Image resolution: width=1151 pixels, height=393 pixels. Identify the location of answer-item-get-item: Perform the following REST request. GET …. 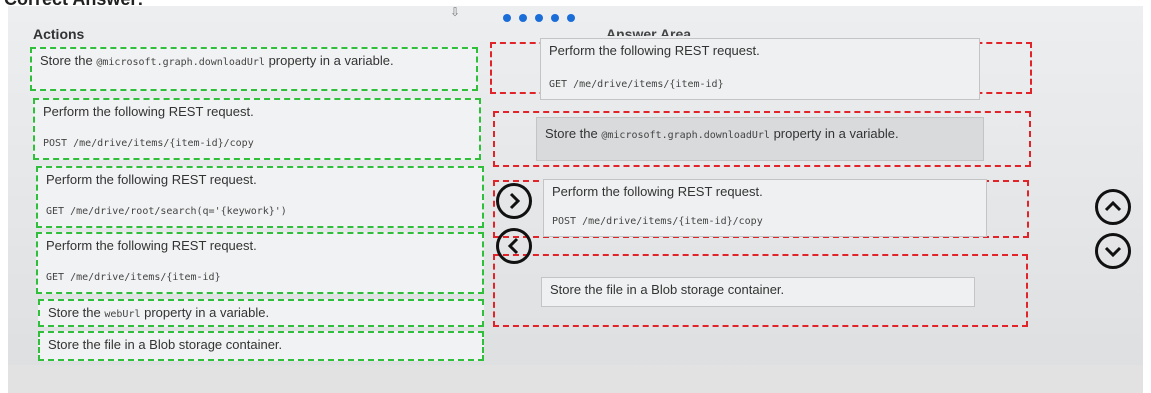
(760, 69).